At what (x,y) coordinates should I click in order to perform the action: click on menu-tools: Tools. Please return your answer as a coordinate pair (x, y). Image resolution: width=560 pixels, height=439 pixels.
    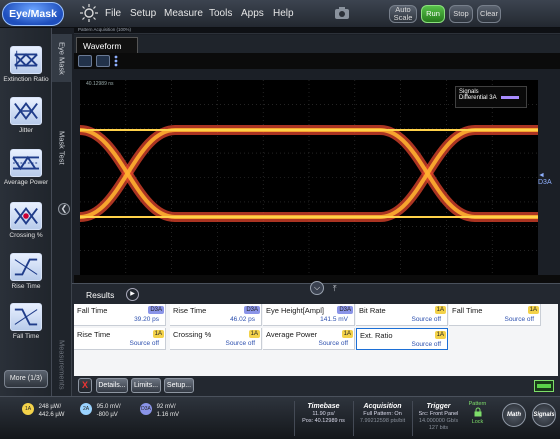
    Looking at the image, I should click on (220, 13).